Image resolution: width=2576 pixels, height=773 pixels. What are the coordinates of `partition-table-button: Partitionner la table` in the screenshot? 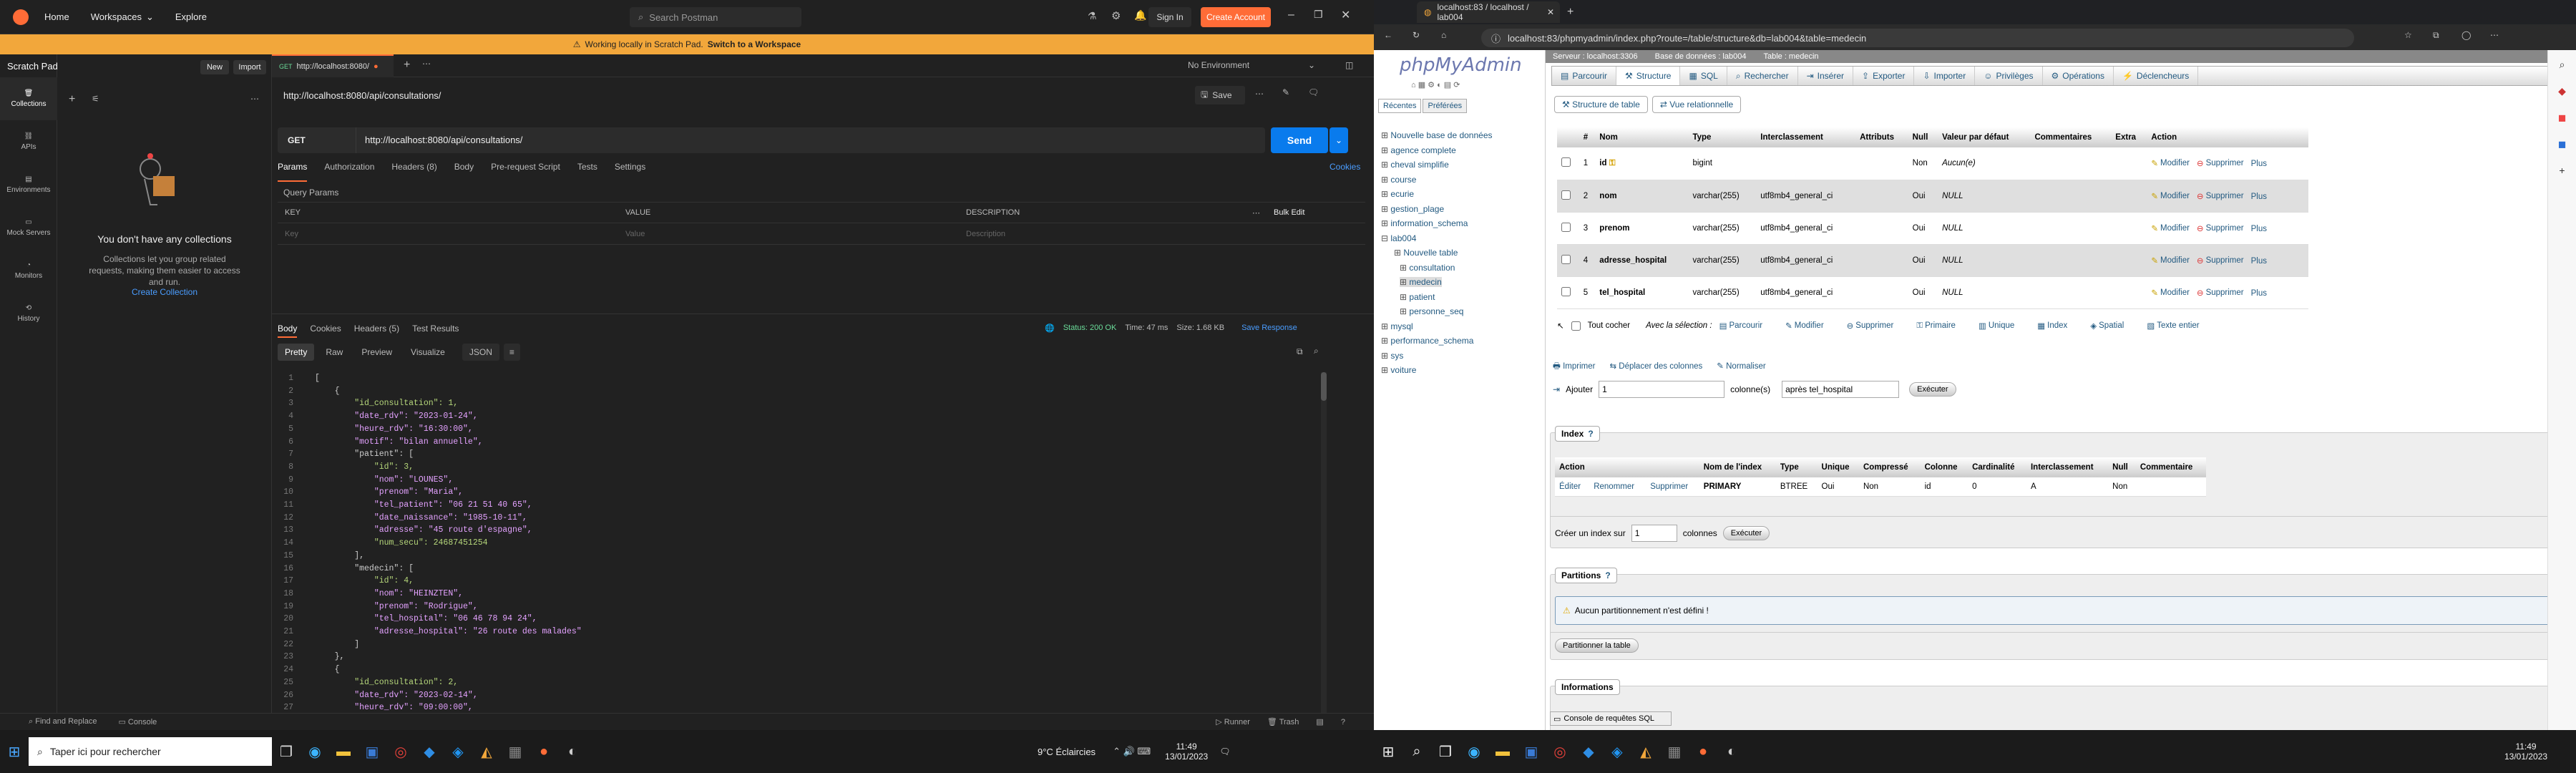 It's located at (1597, 645).